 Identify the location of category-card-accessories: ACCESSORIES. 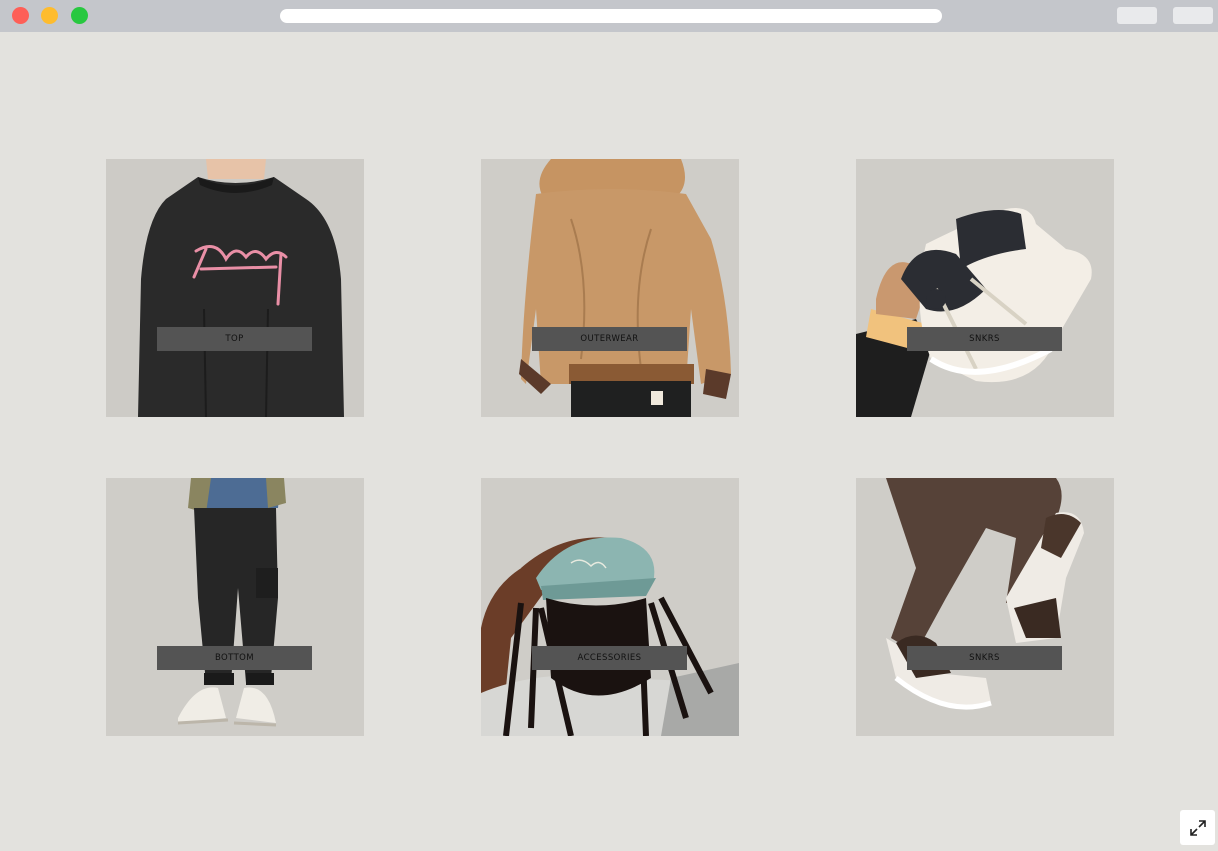
(610, 607).